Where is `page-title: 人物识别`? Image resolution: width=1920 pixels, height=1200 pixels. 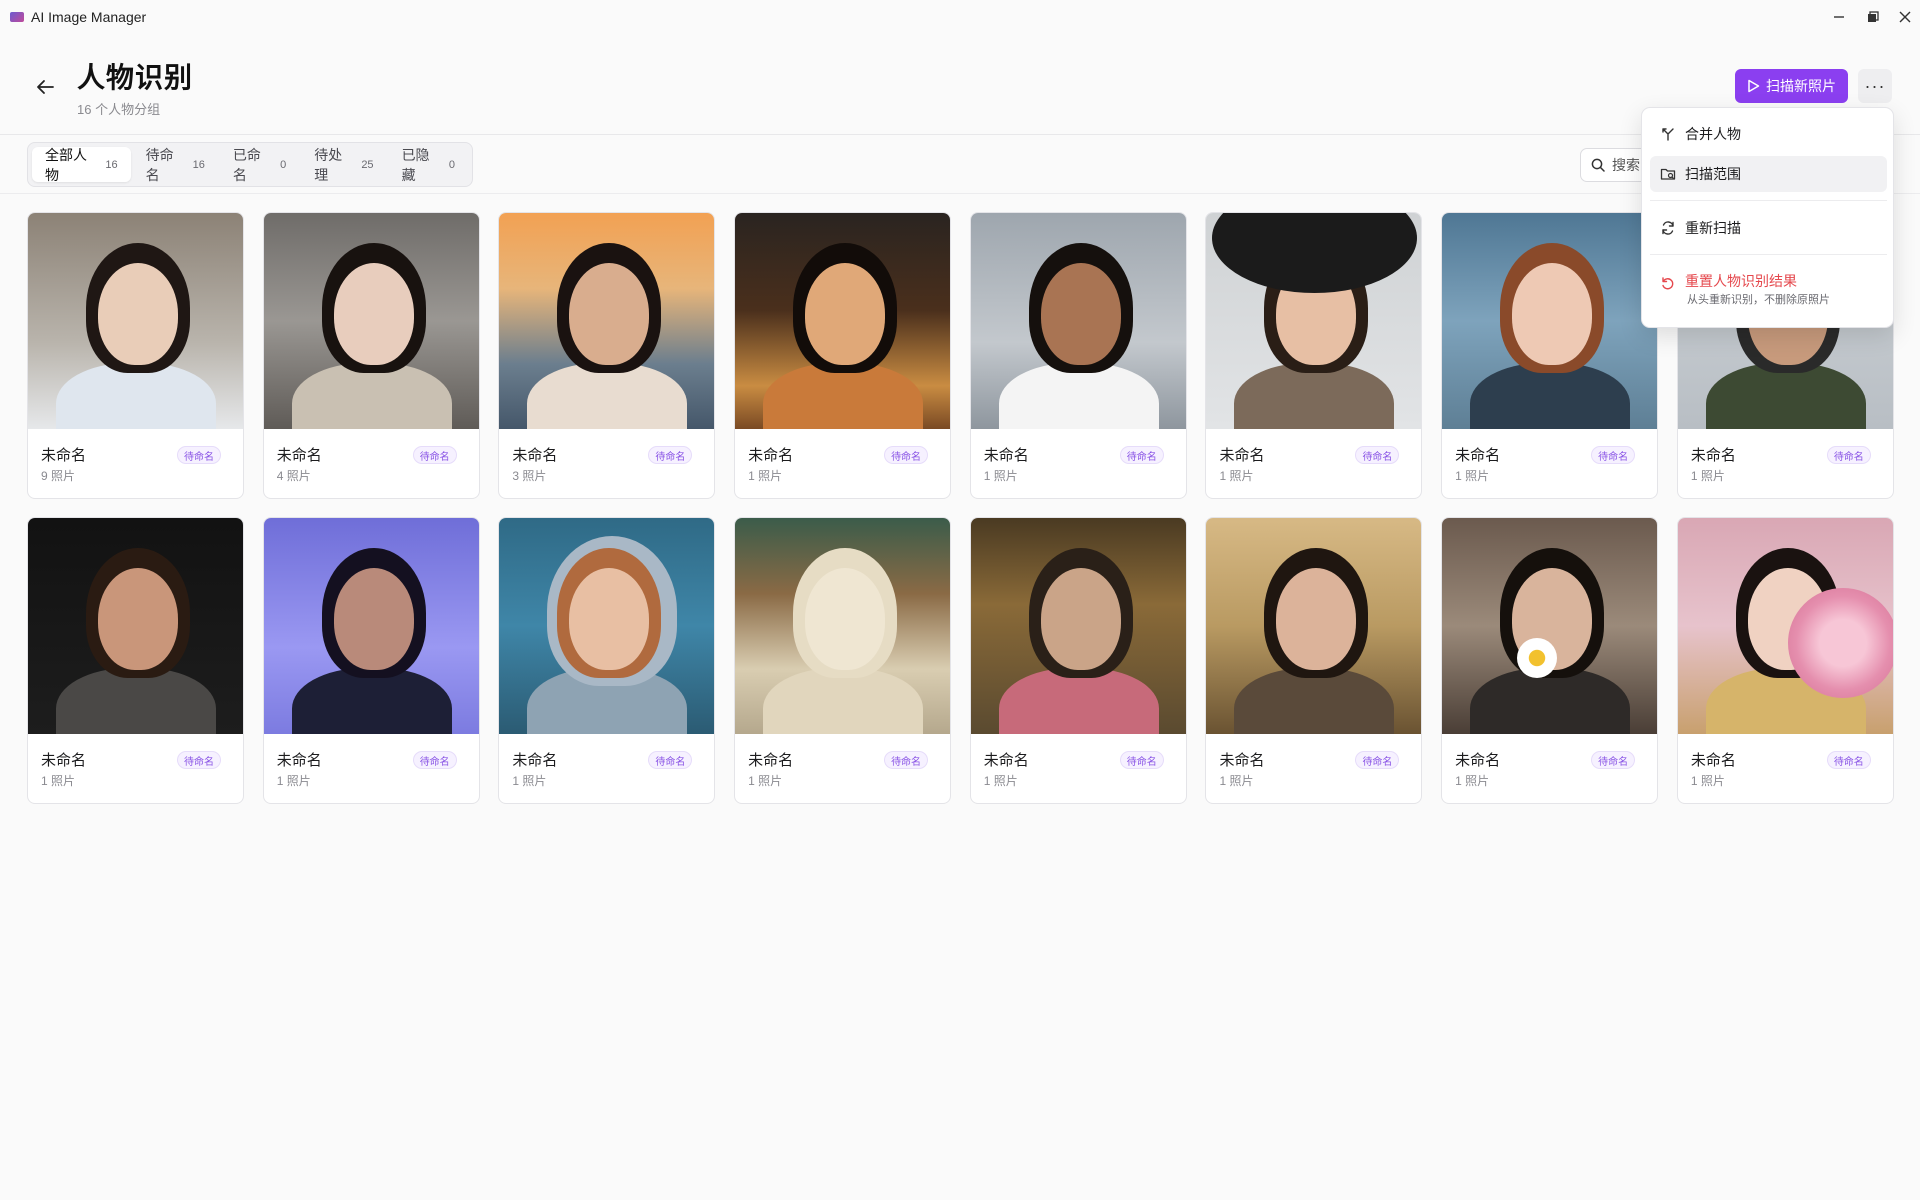 page-title: 人物识别 is located at coordinates (135, 77).